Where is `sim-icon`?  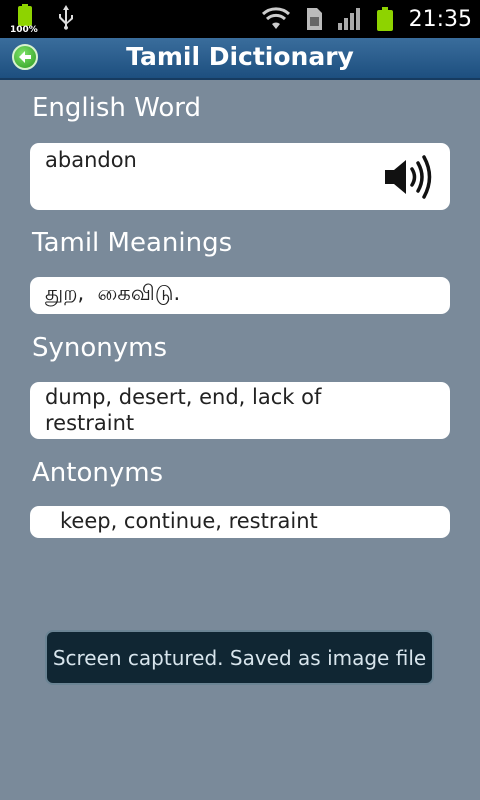
sim-icon is located at coordinates (314, 19).